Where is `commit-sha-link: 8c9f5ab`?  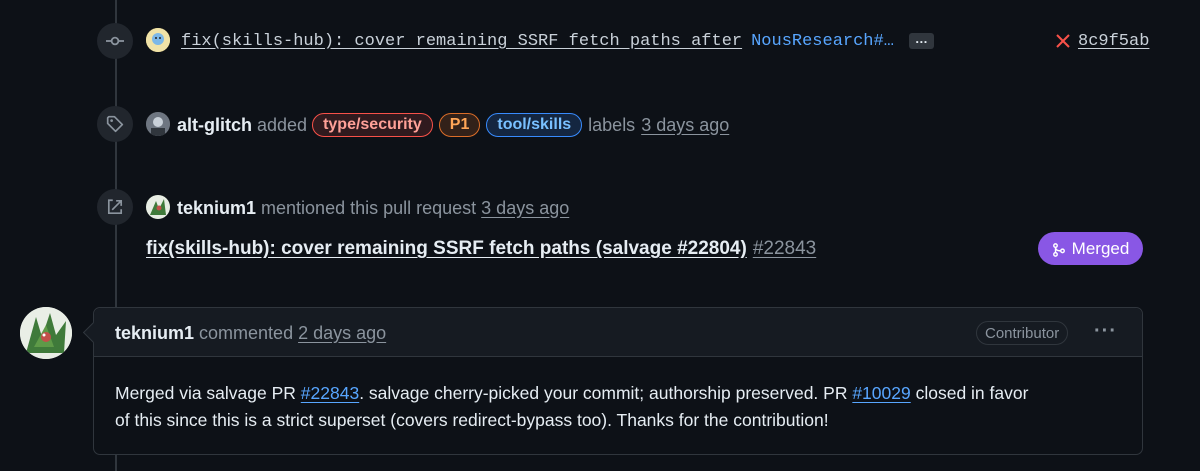 commit-sha-link: 8c9f5ab is located at coordinates (1113, 41).